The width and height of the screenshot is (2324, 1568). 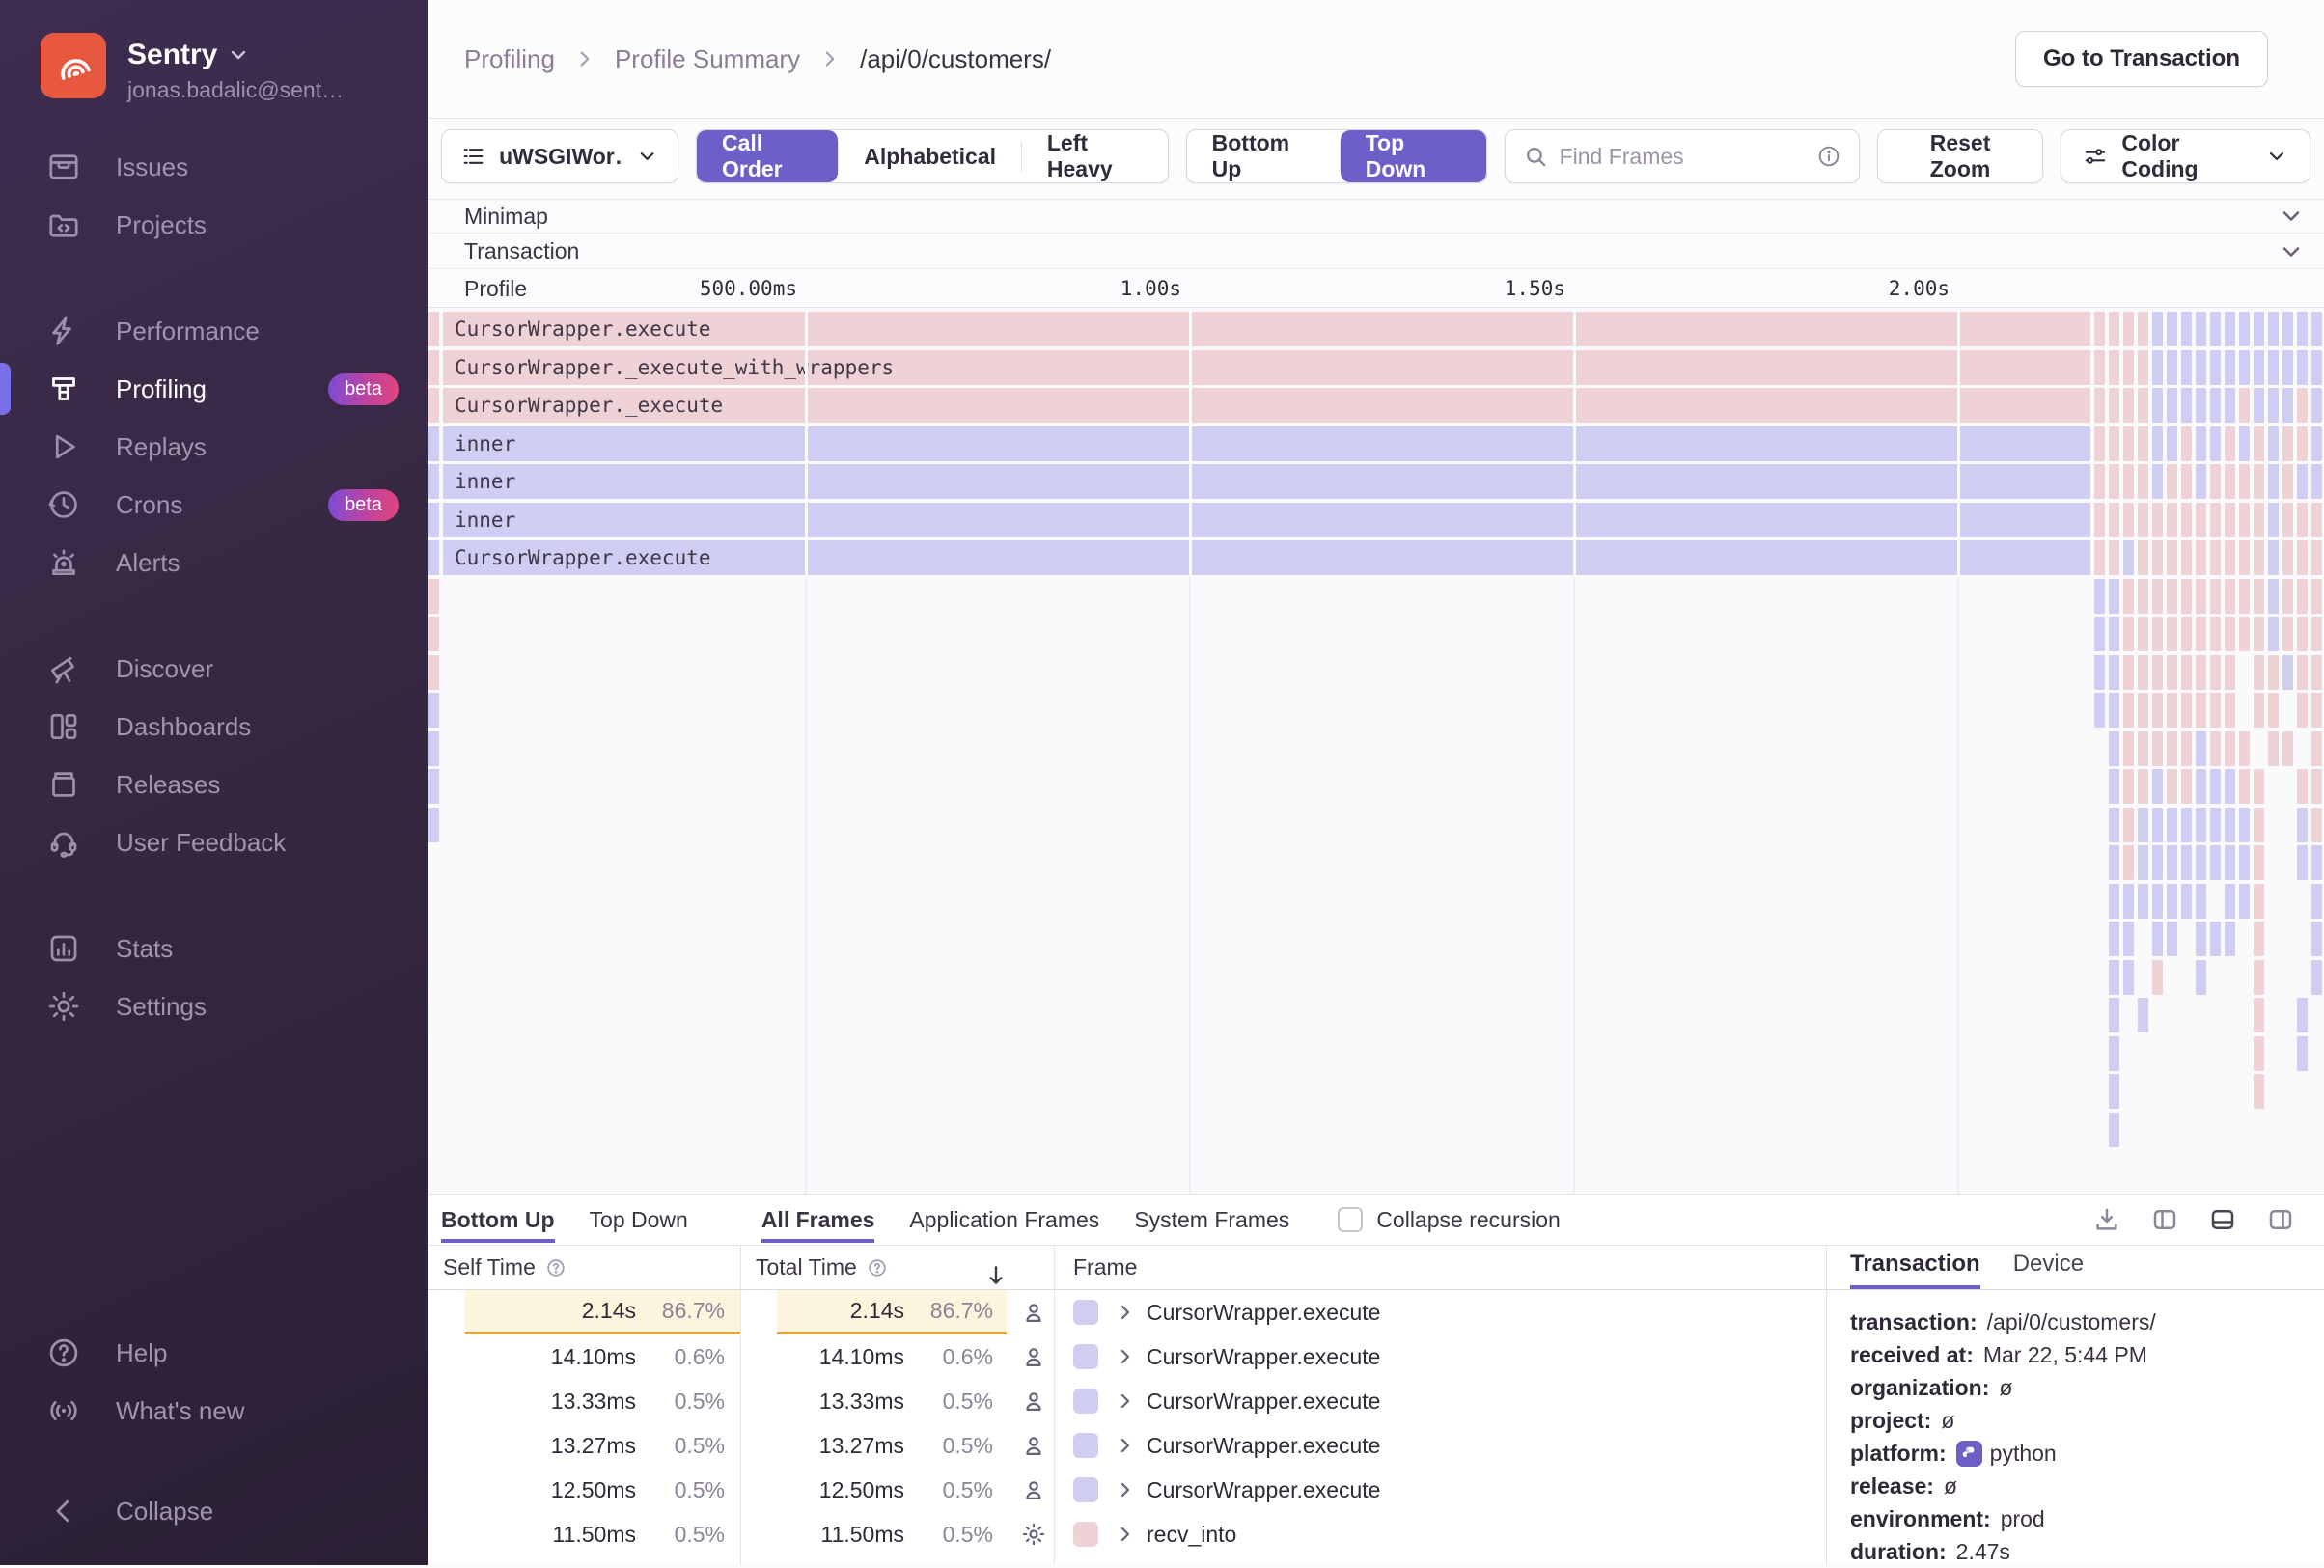 What do you see at coordinates (584, 1267) in the screenshot?
I see `self-time-header: Self Time` at bounding box center [584, 1267].